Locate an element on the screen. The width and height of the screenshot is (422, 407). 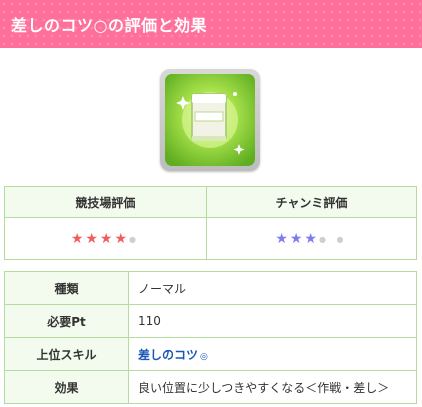
green-book-icon is located at coordinates (210, 120).